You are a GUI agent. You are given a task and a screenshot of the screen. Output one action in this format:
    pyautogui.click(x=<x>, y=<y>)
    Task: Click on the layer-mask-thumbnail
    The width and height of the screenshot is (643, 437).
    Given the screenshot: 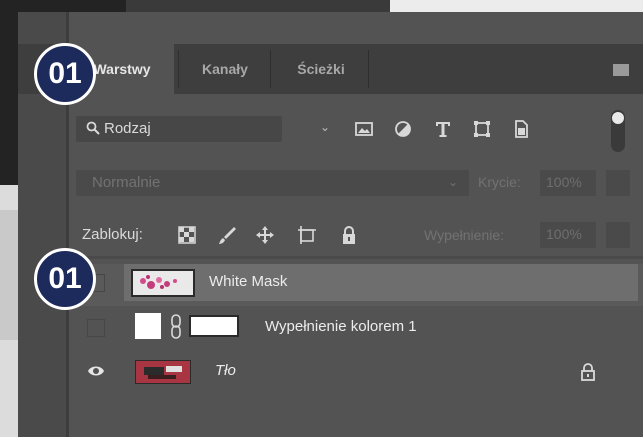 What is the action you would take?
    pyautogui.click(x=214, y=326)
    